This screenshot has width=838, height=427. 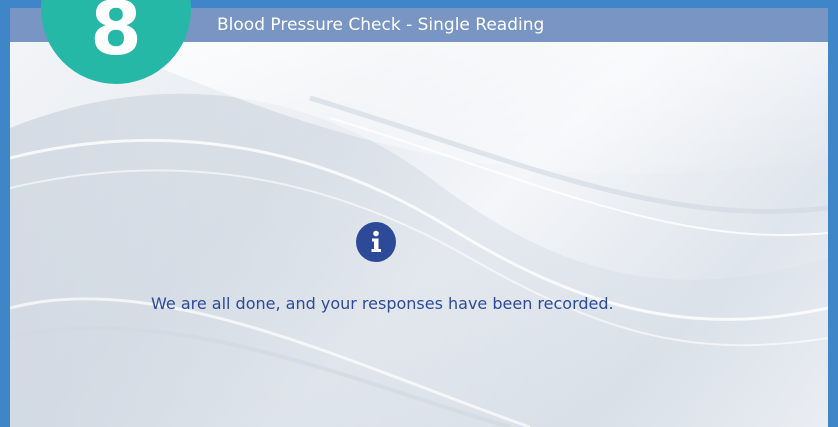 What do you see at coordinates (381, 25) in the screenshot?
I see `survey-title: Blood Pressure Check - Single Reading` at bounding box center [381, 25].